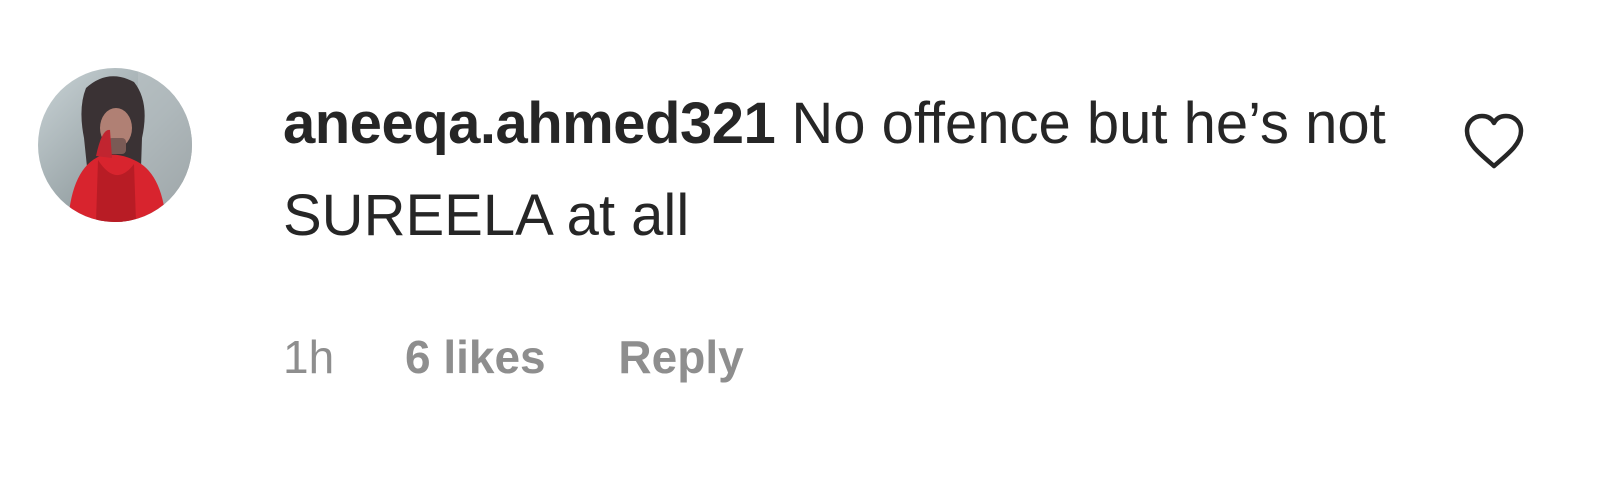 The width and height of the screenshot is (1612, 500). I want to click on heart-outline-icon, so click(1494, 141).